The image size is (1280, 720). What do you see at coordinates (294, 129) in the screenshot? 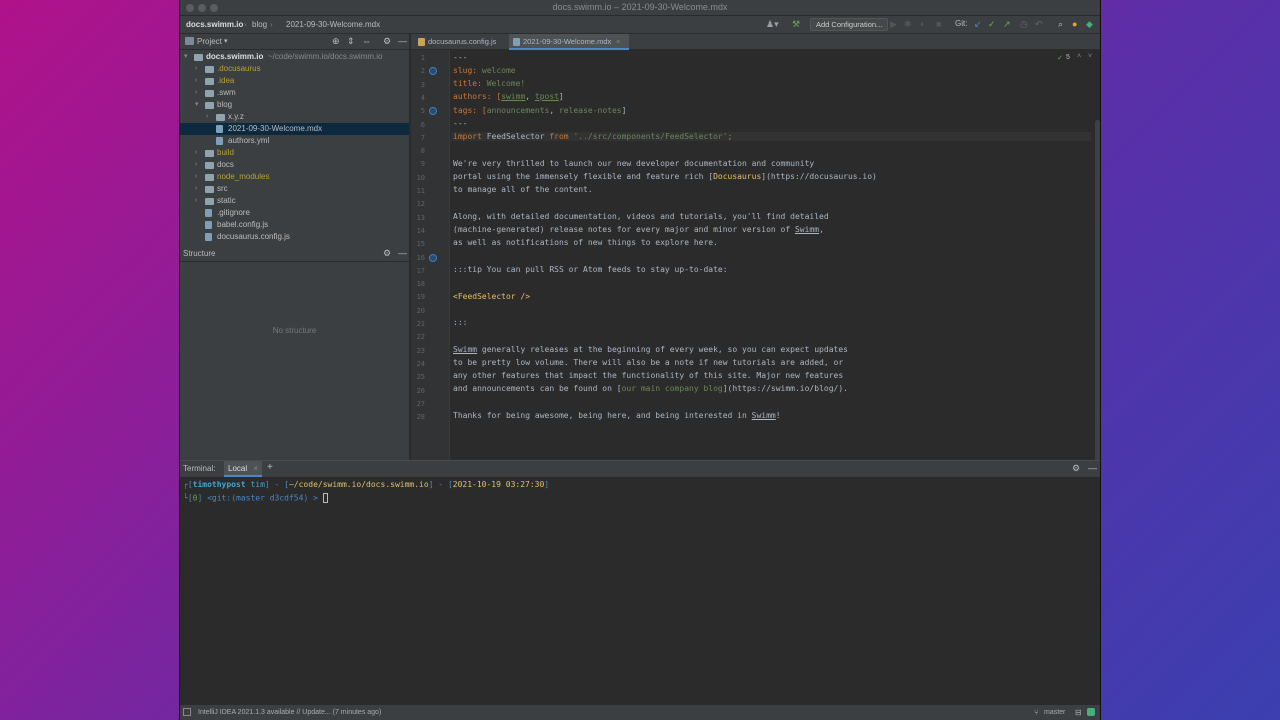
I see `tree-item: 2021-09-30-Welcome.mdx` at bounding box center [294, 129].